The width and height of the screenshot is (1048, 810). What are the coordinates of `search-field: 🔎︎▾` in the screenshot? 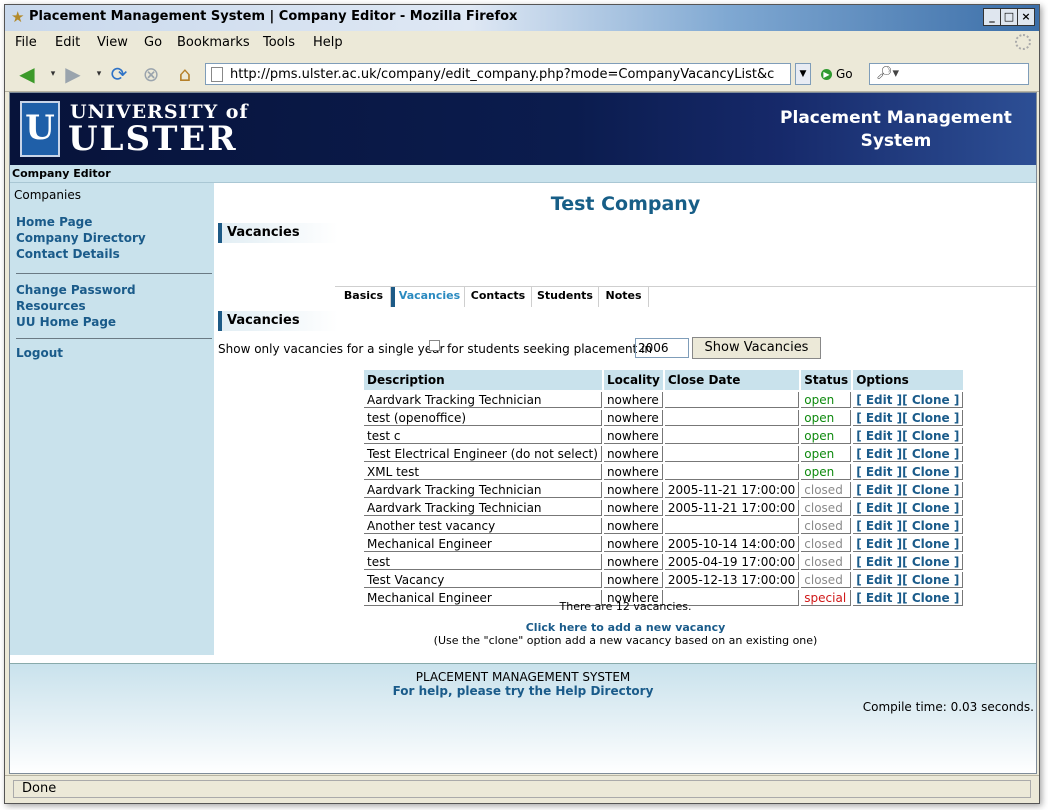 It's located at (949, 74).